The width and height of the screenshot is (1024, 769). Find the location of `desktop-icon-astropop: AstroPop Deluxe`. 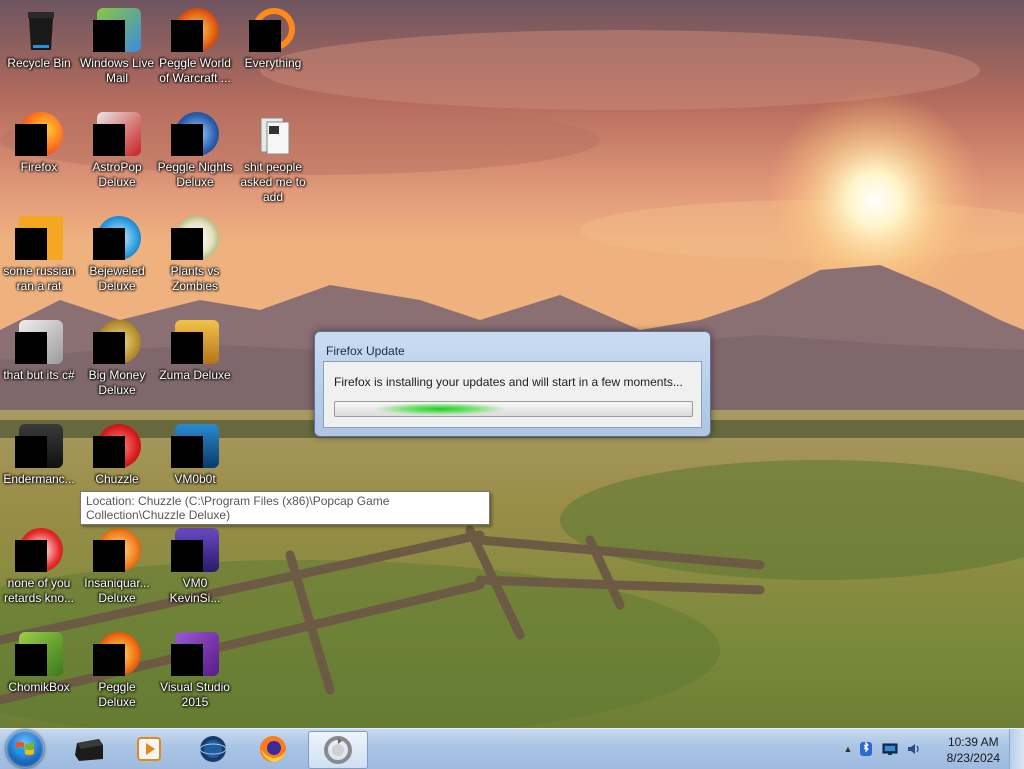

desktop-icon-astropop: AstroPop Deluxe is located at coordinates (117, 147).